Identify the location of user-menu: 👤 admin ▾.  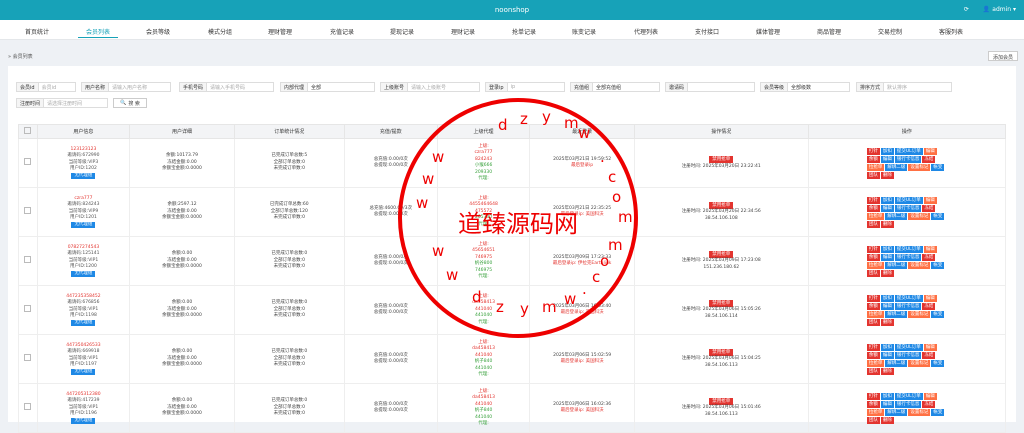
(999, 9).